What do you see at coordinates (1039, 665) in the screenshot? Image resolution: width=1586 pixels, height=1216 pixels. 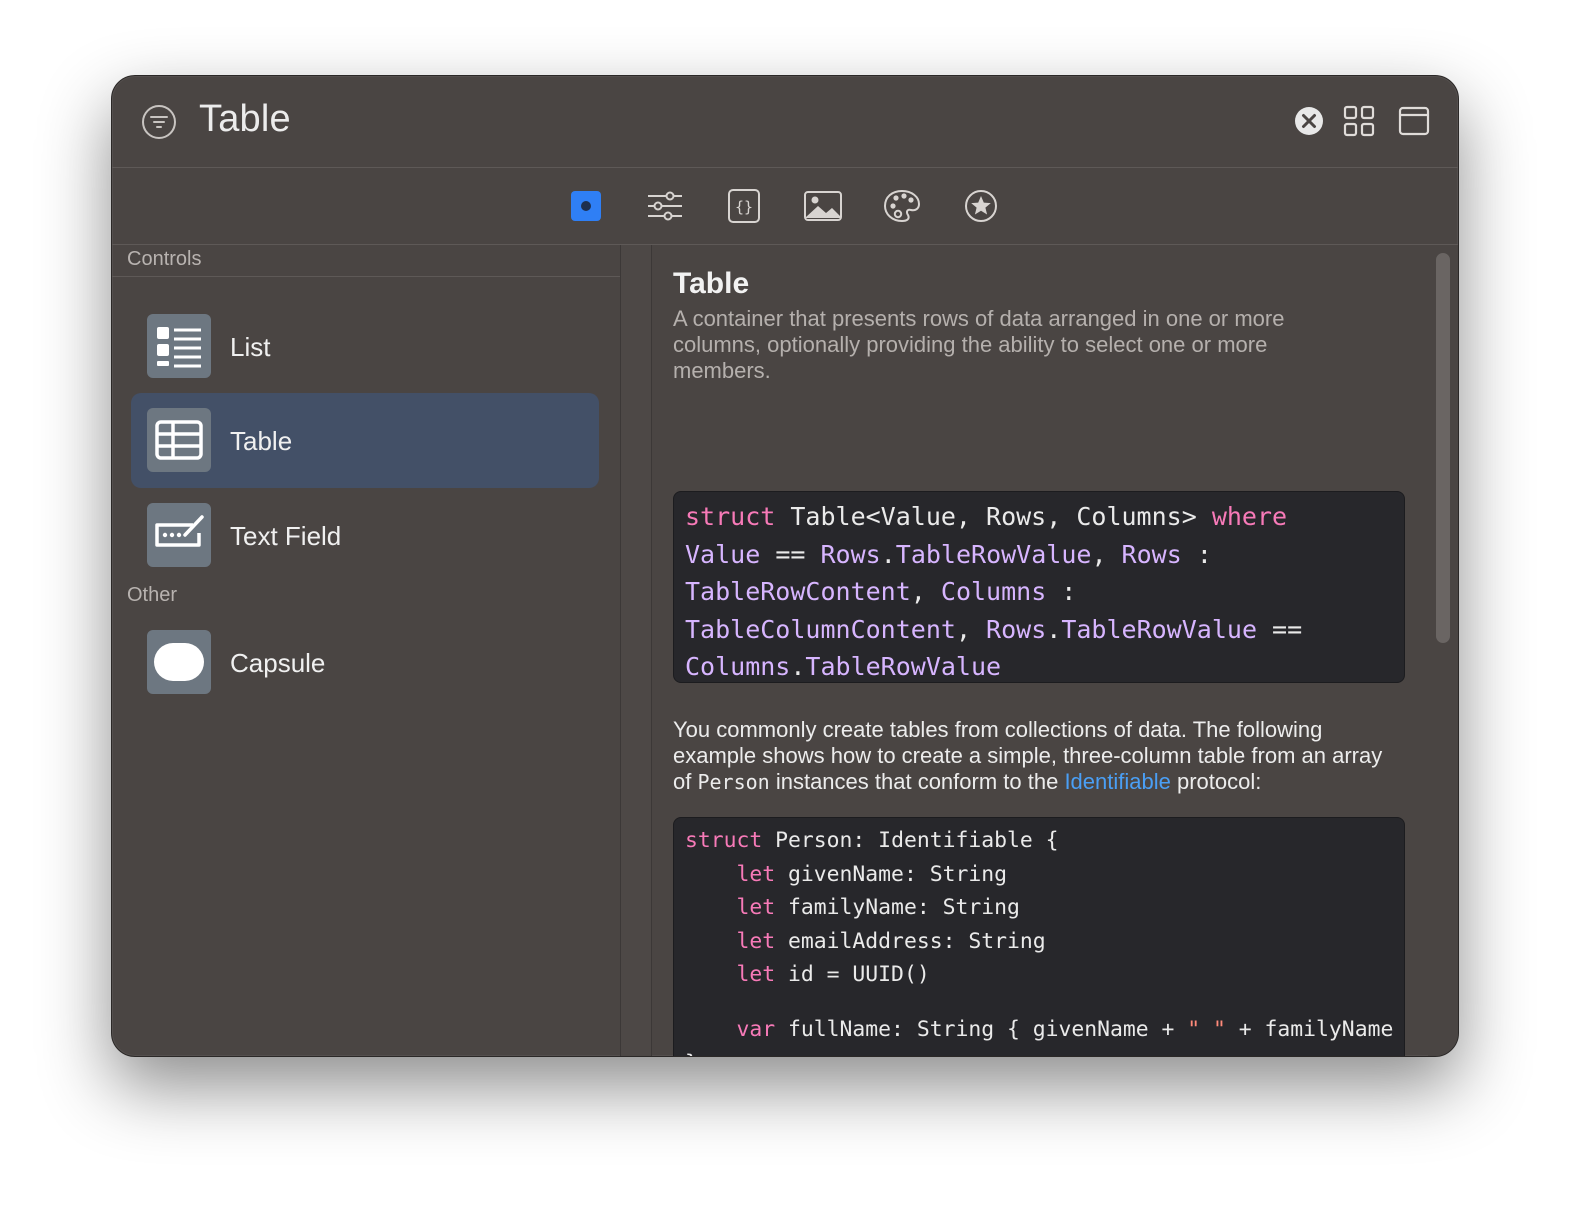 I see `code-line: Columns.TableRowValue` at bounding box center [1039, 665].